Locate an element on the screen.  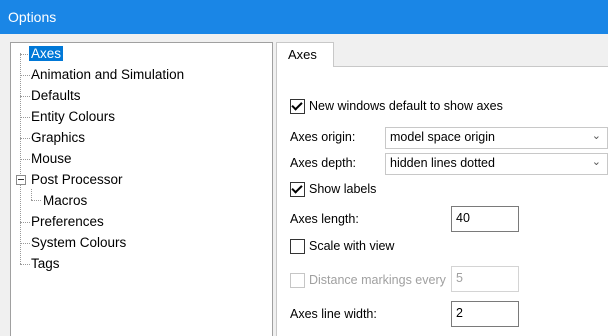
new-windows-show-axes-label: New windows default to show axes is located at coordinates (406, 106).